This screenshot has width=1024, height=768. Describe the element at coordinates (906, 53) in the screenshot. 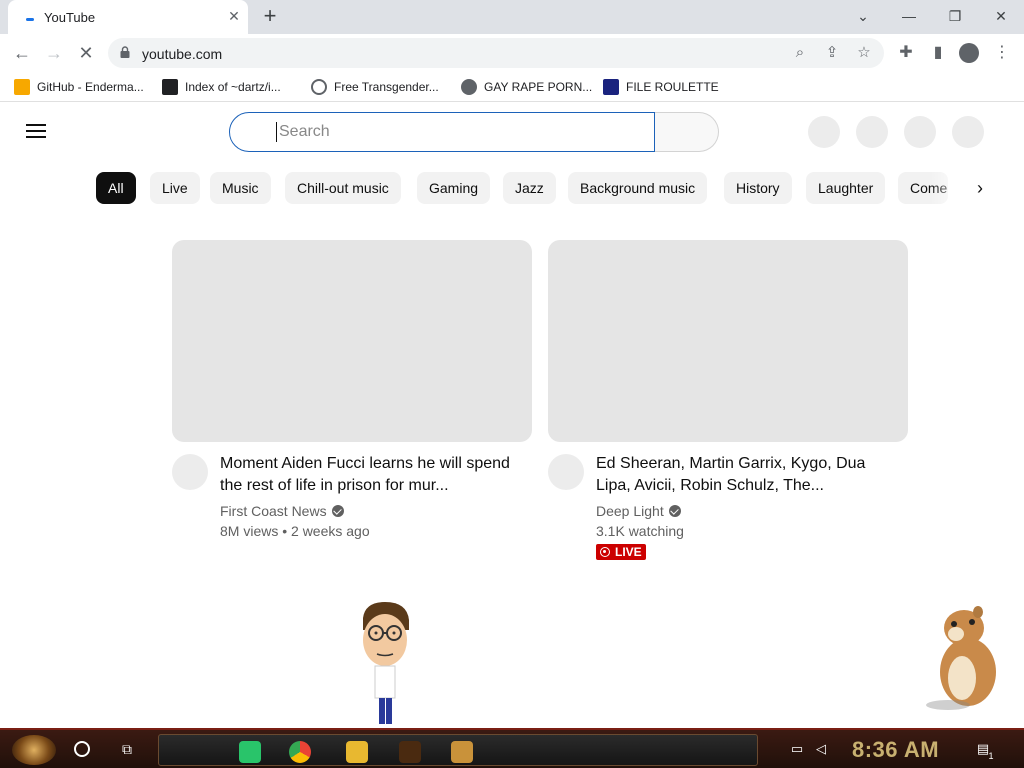

I see `extensions-icon: ✚` at that location.